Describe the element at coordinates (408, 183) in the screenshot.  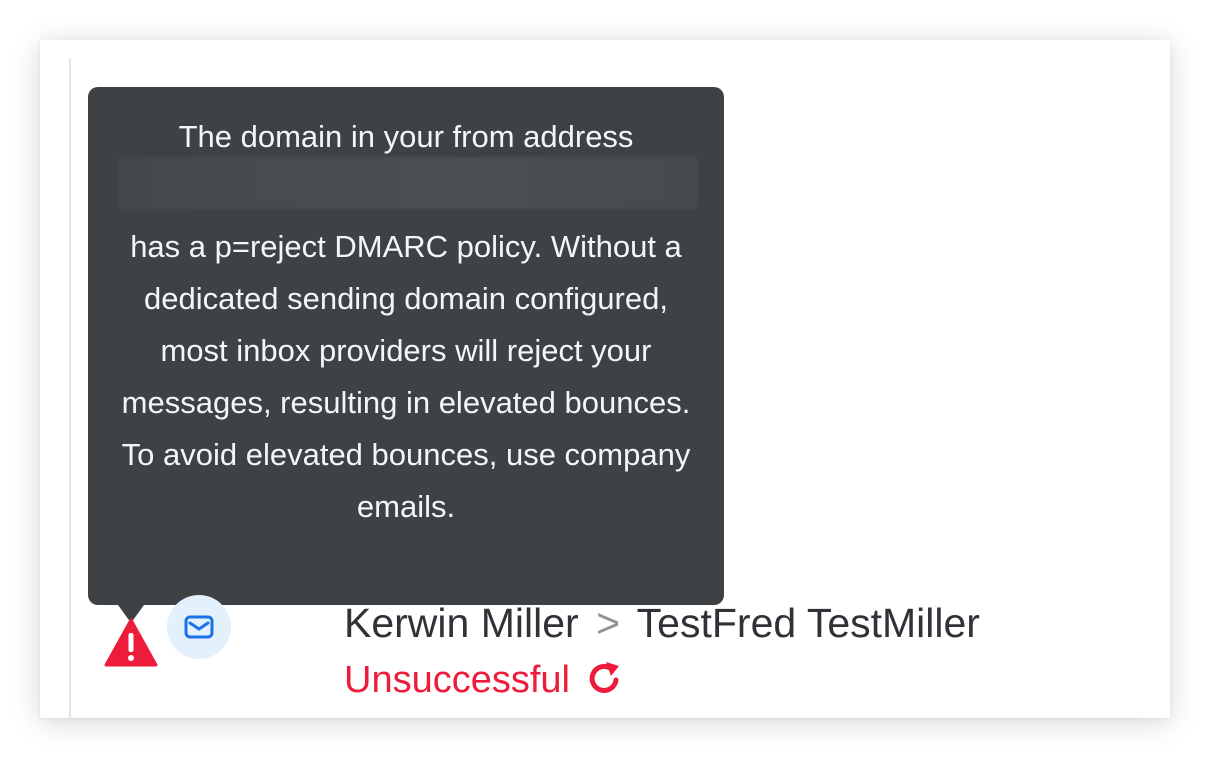
I see `redacted-address` at that location.